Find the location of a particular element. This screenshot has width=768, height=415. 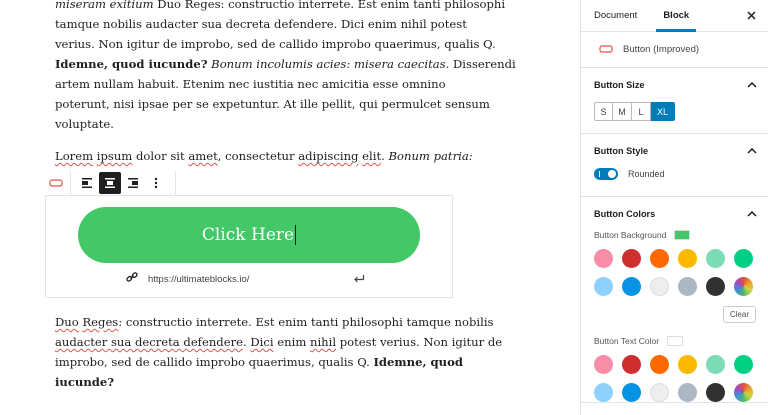

text-color-indicator is located at coordinates (675, 341).